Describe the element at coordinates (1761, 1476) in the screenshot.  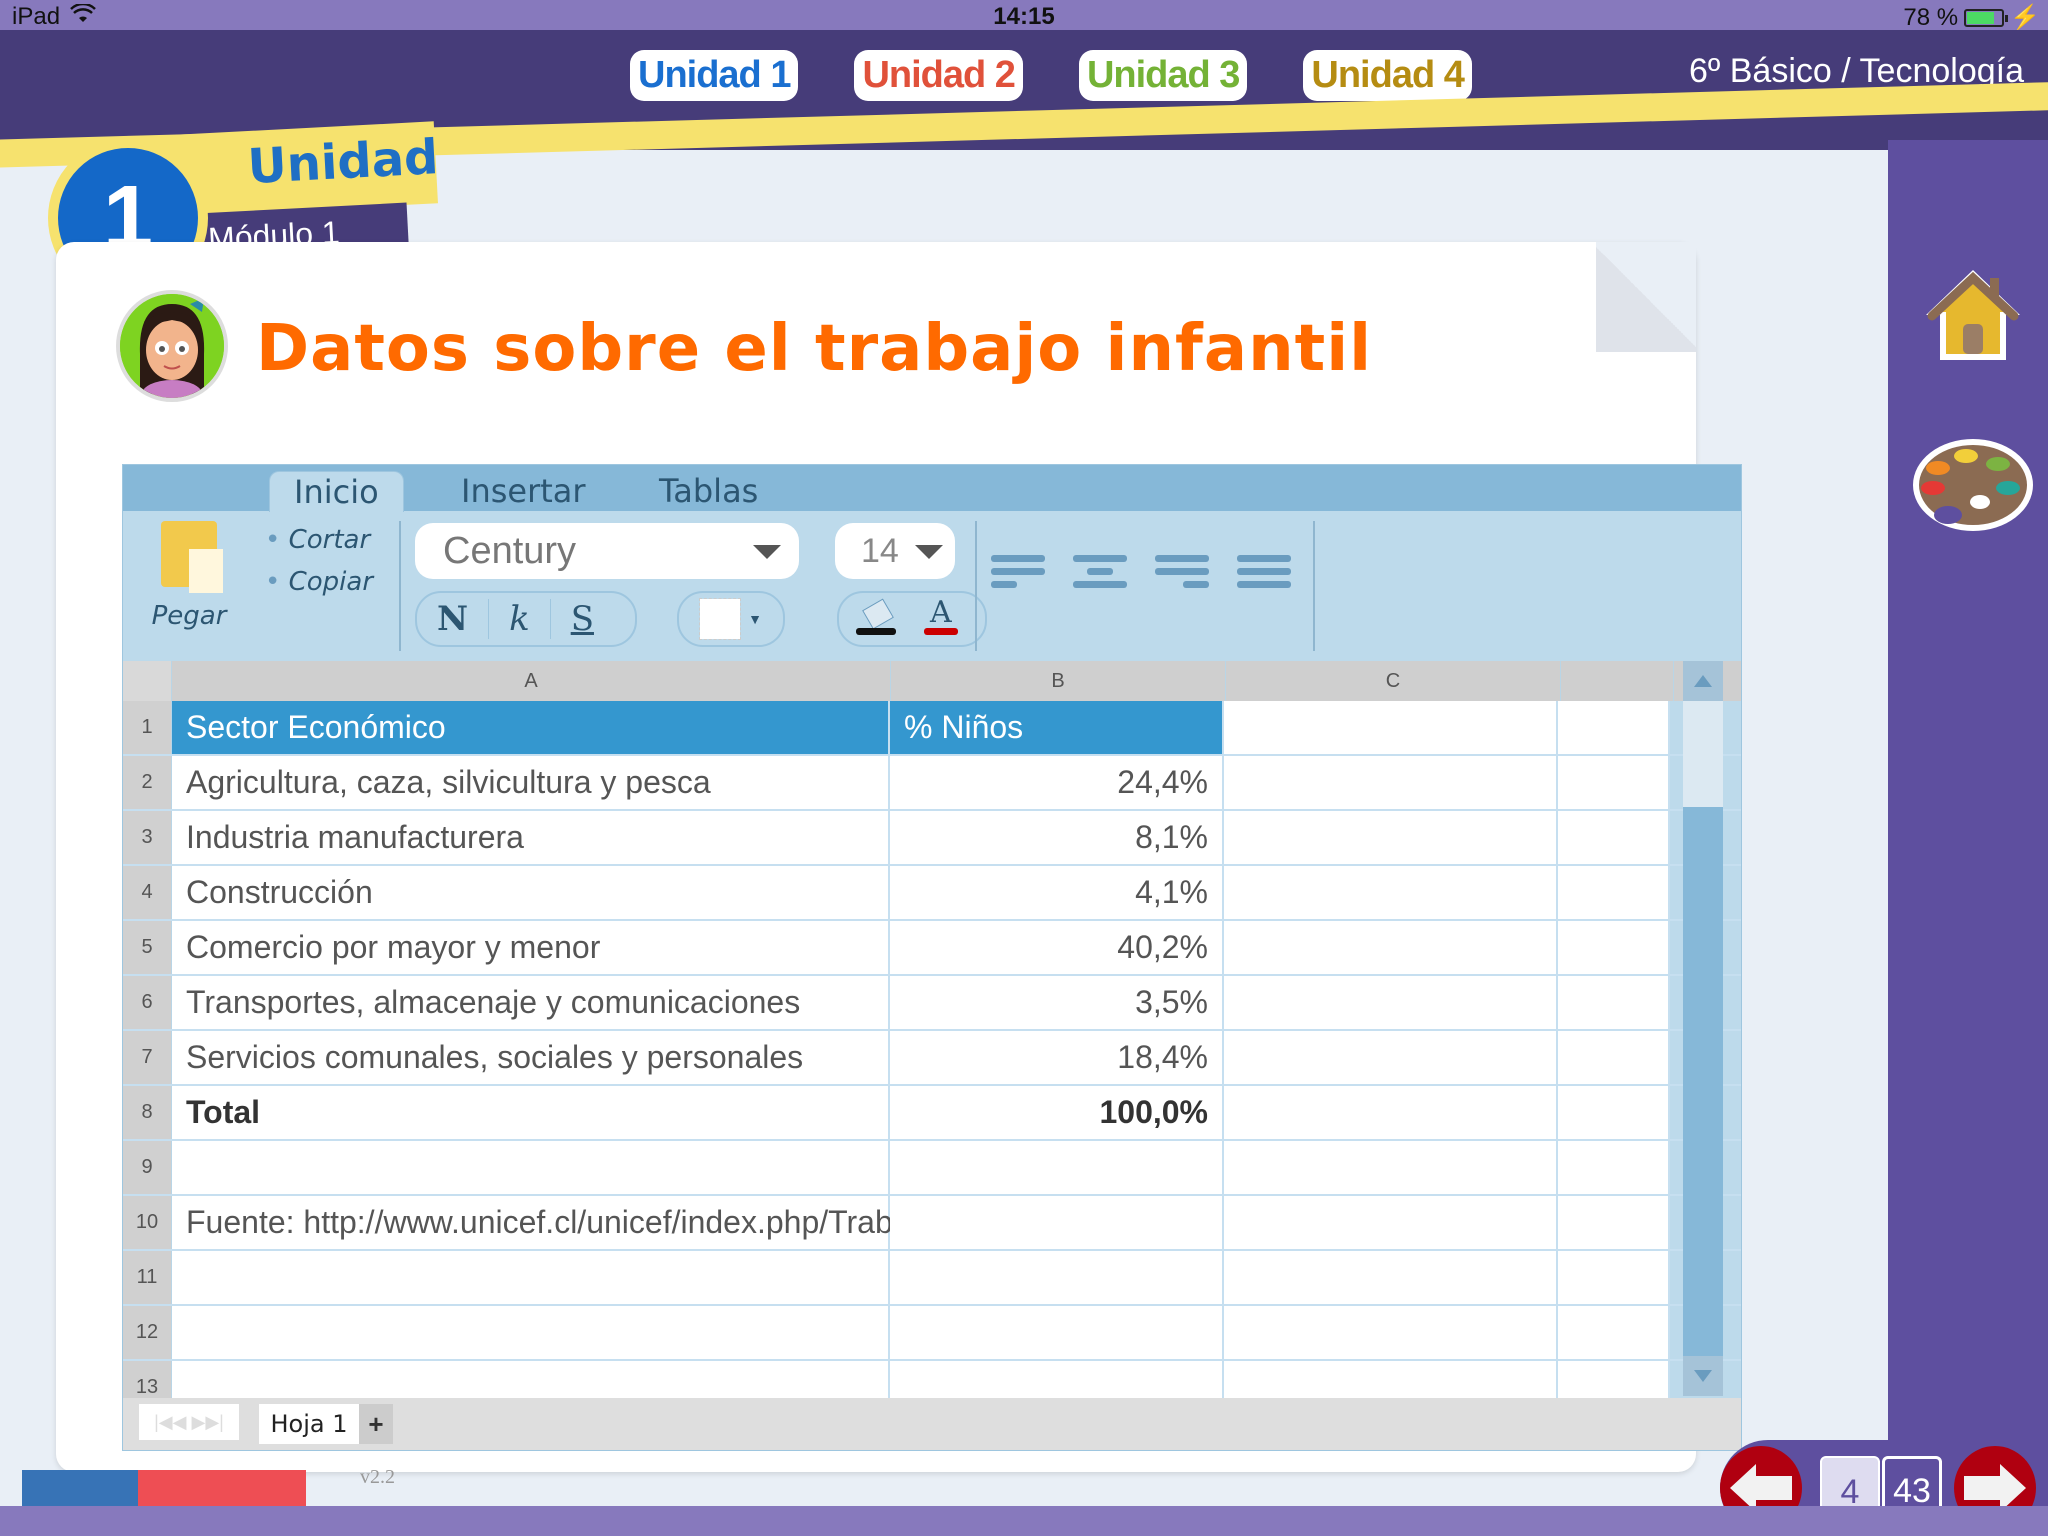
I see `previous-page-button` at that location.